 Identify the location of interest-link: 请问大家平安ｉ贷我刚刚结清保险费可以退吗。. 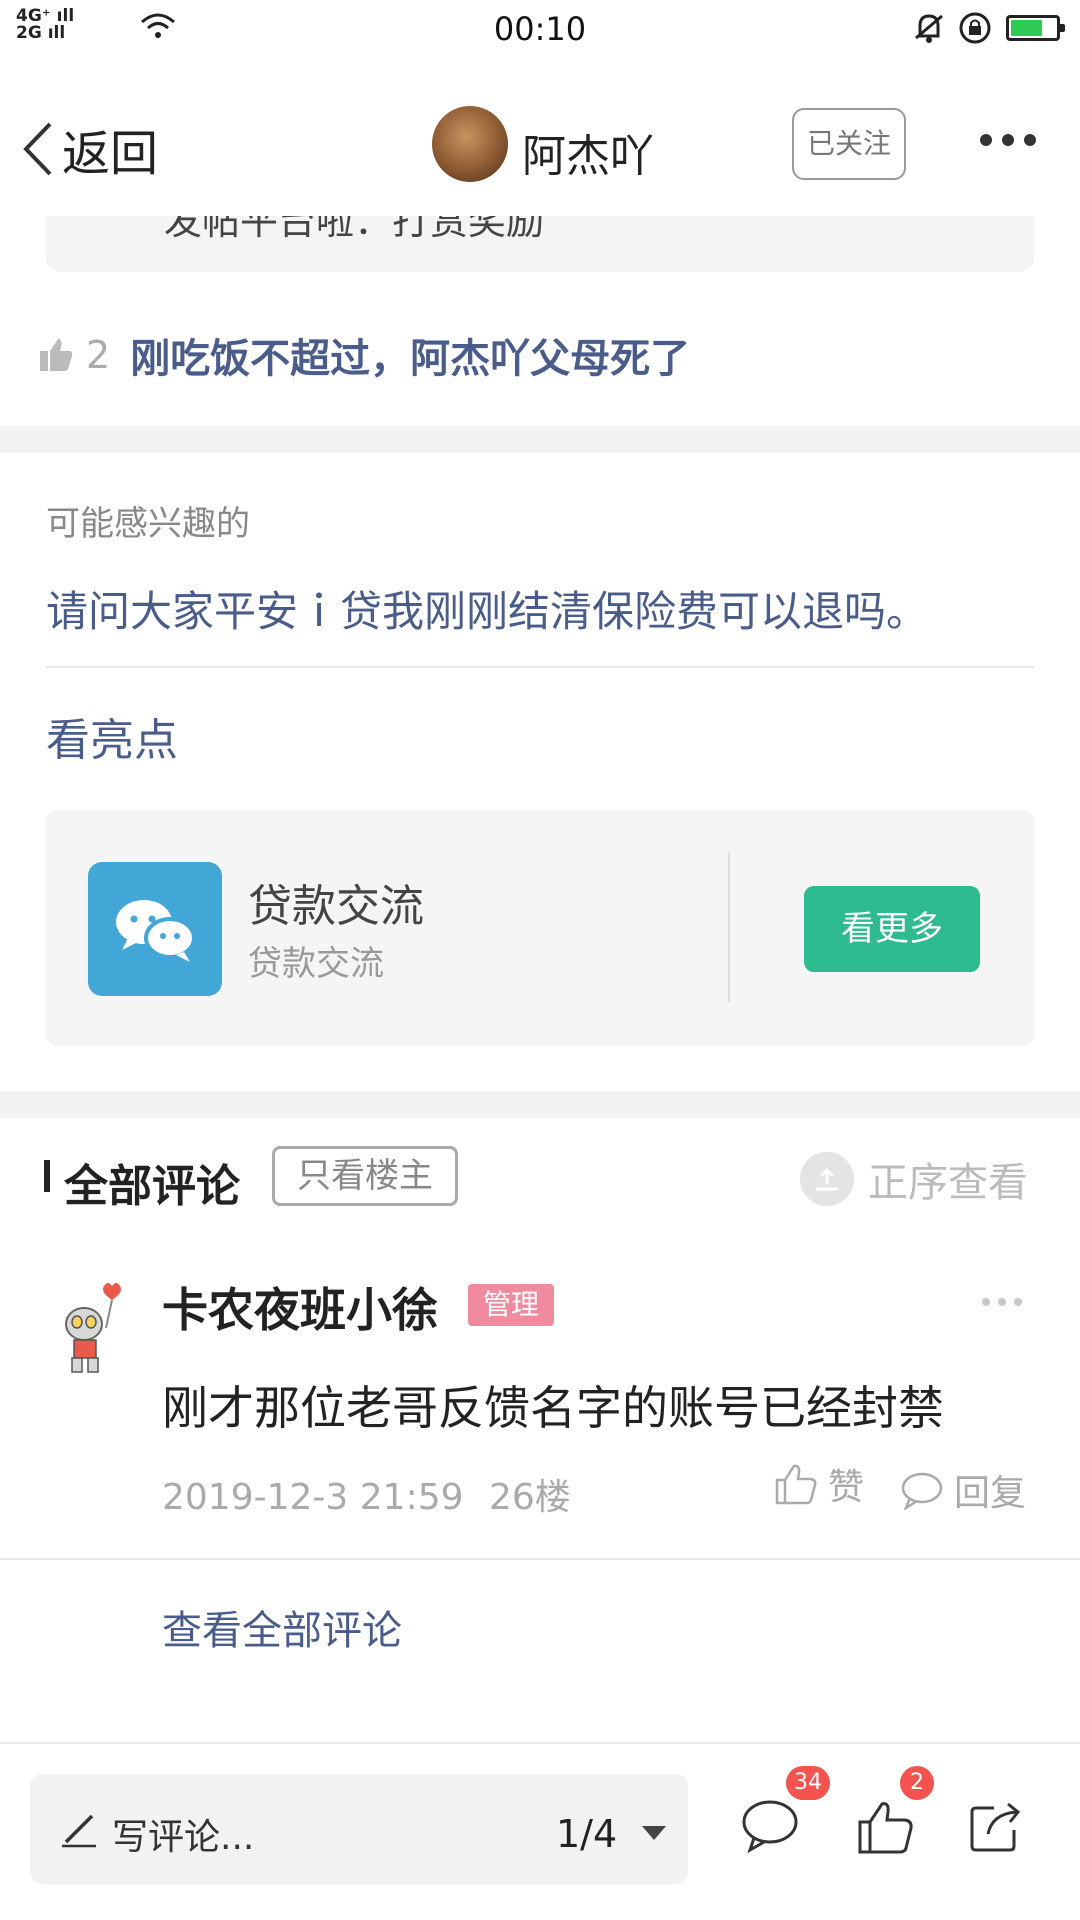
(487, 608).